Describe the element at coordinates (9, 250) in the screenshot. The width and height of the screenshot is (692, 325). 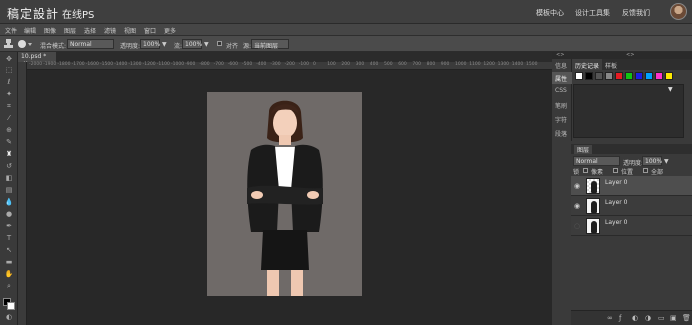
I see `path-select-tool-icon: ↖` at that location.